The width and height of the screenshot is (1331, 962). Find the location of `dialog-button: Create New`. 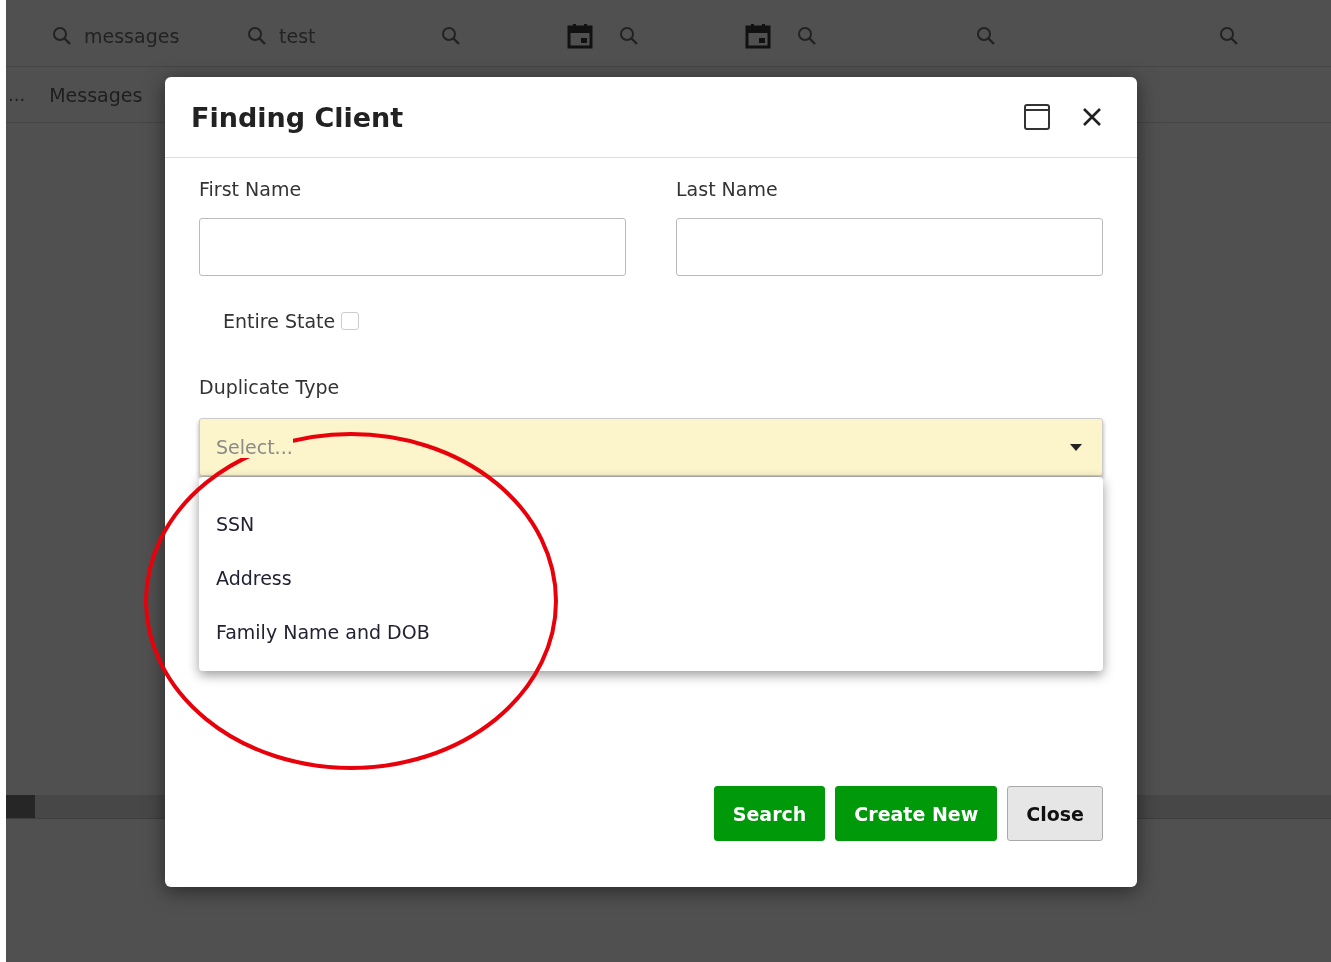

dialog-button: Create New is located at coordinates (916, 813).